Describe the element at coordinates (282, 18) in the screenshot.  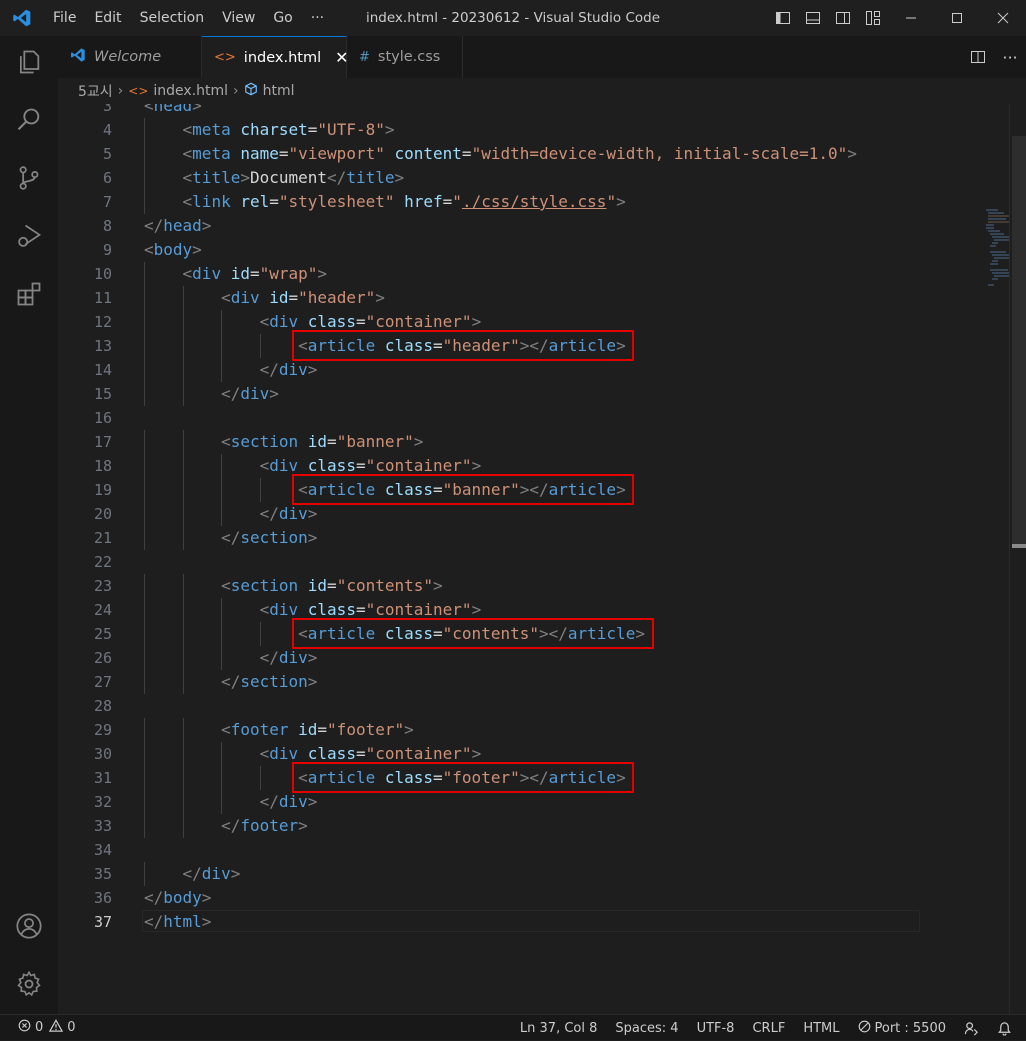
I see `menu-go: Go` at that location.